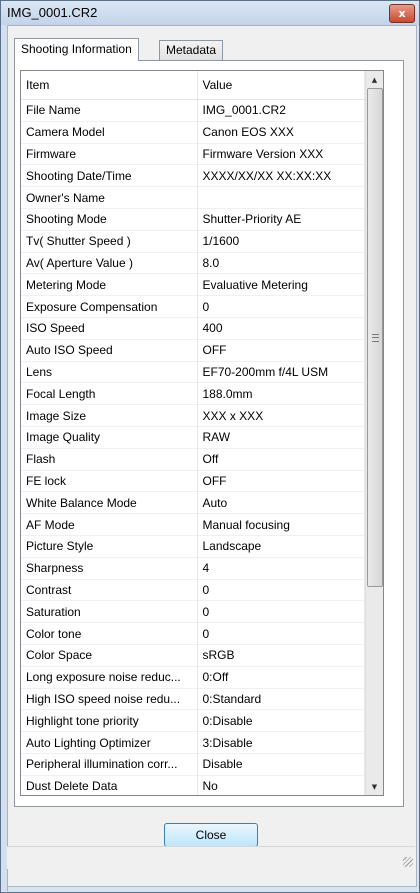 This screenshot has width=420, height=893. I want to click on row-value-cell: 4, so click(281, 568).